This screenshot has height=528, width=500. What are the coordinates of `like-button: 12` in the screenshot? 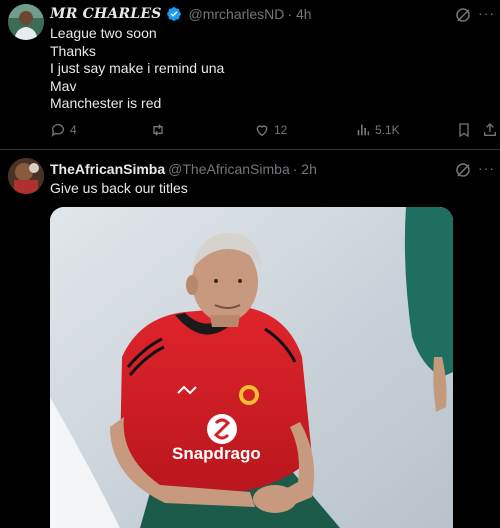 It's located at (270, 130).